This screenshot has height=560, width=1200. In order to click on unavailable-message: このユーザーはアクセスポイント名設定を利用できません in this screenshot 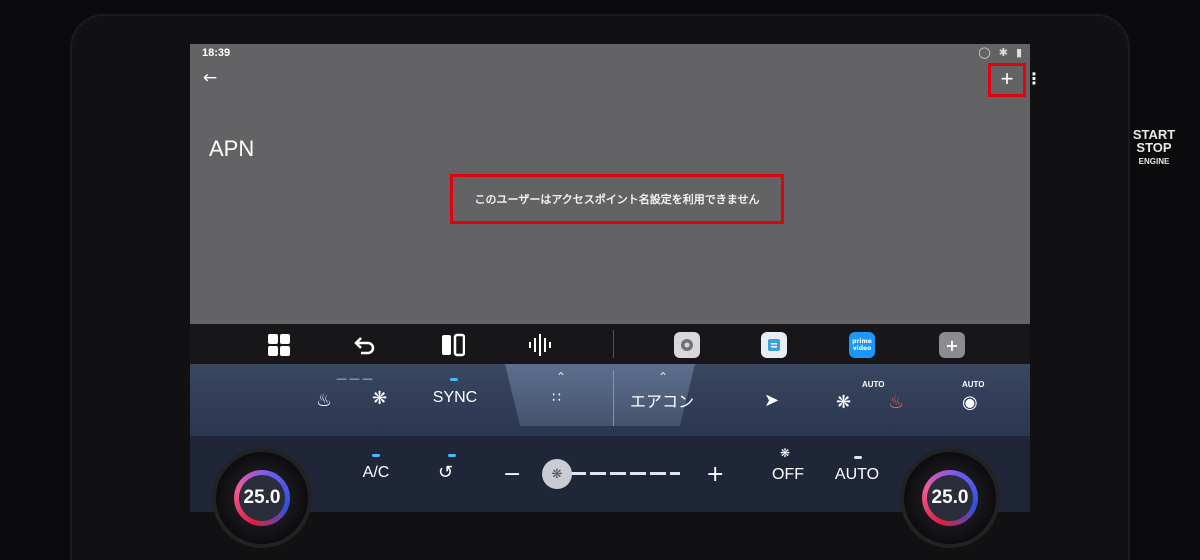, I will do `click(617, 199)`.